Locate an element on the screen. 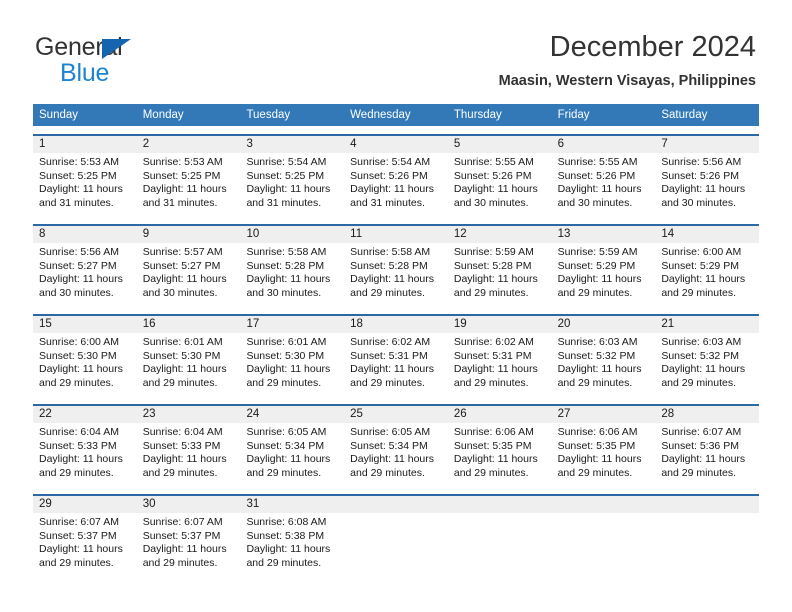  day-number: 11 is located at coordinates (396, 234).